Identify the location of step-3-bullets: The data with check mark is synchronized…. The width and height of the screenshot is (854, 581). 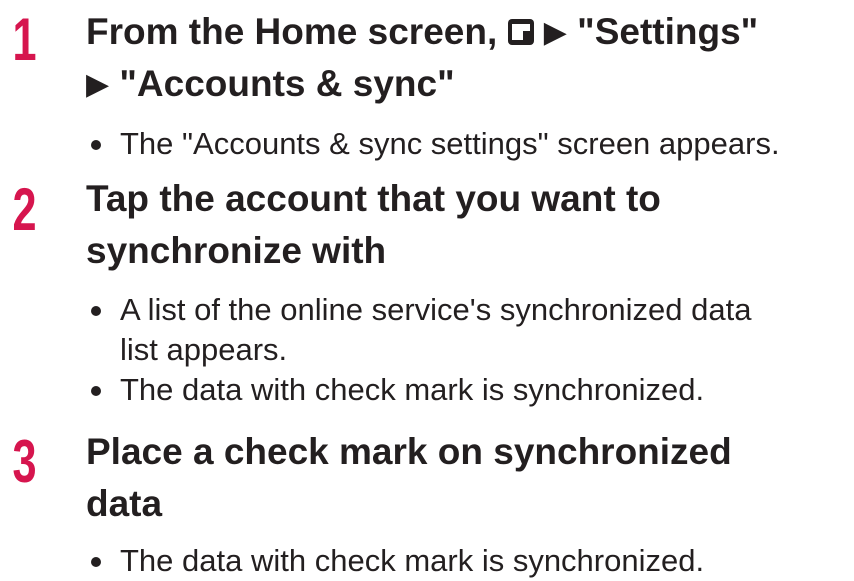
(396, 561).